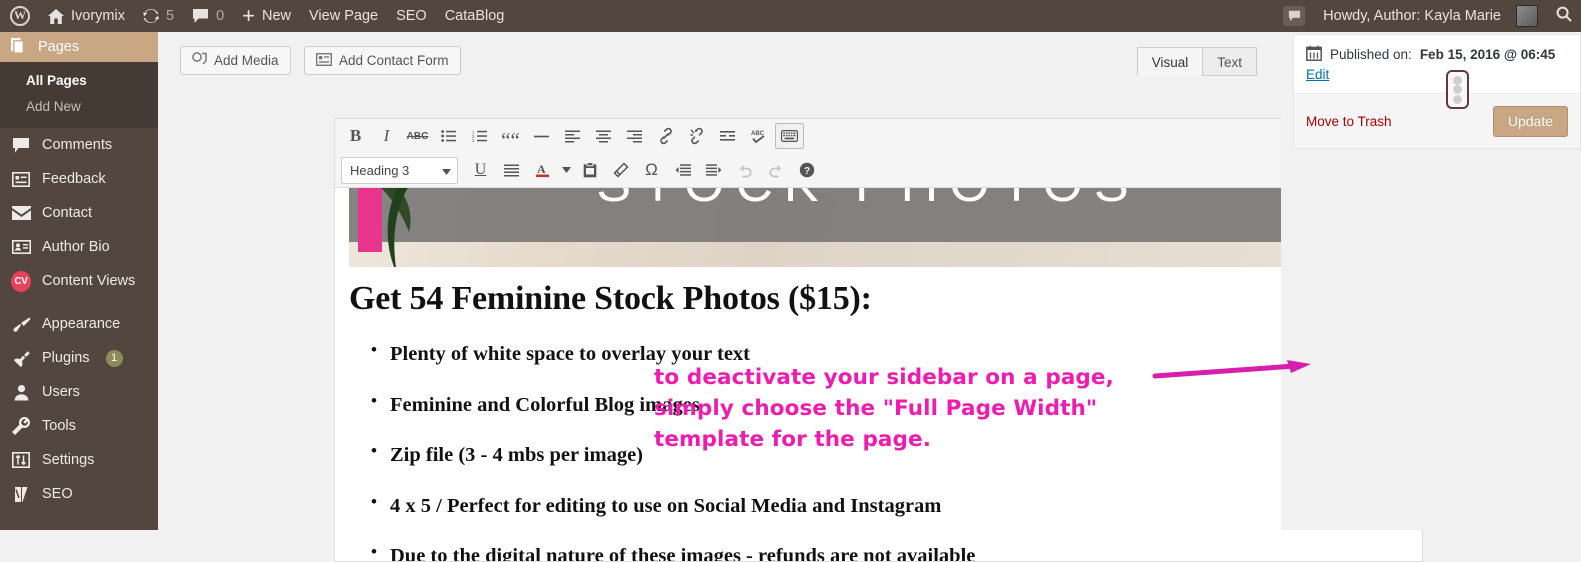 Image resolution: width=1581 pixels, height=562 pixels. Describe the element at coordinates (208, 16) in the screenshot. I see `comments-menu: 0` at that location.